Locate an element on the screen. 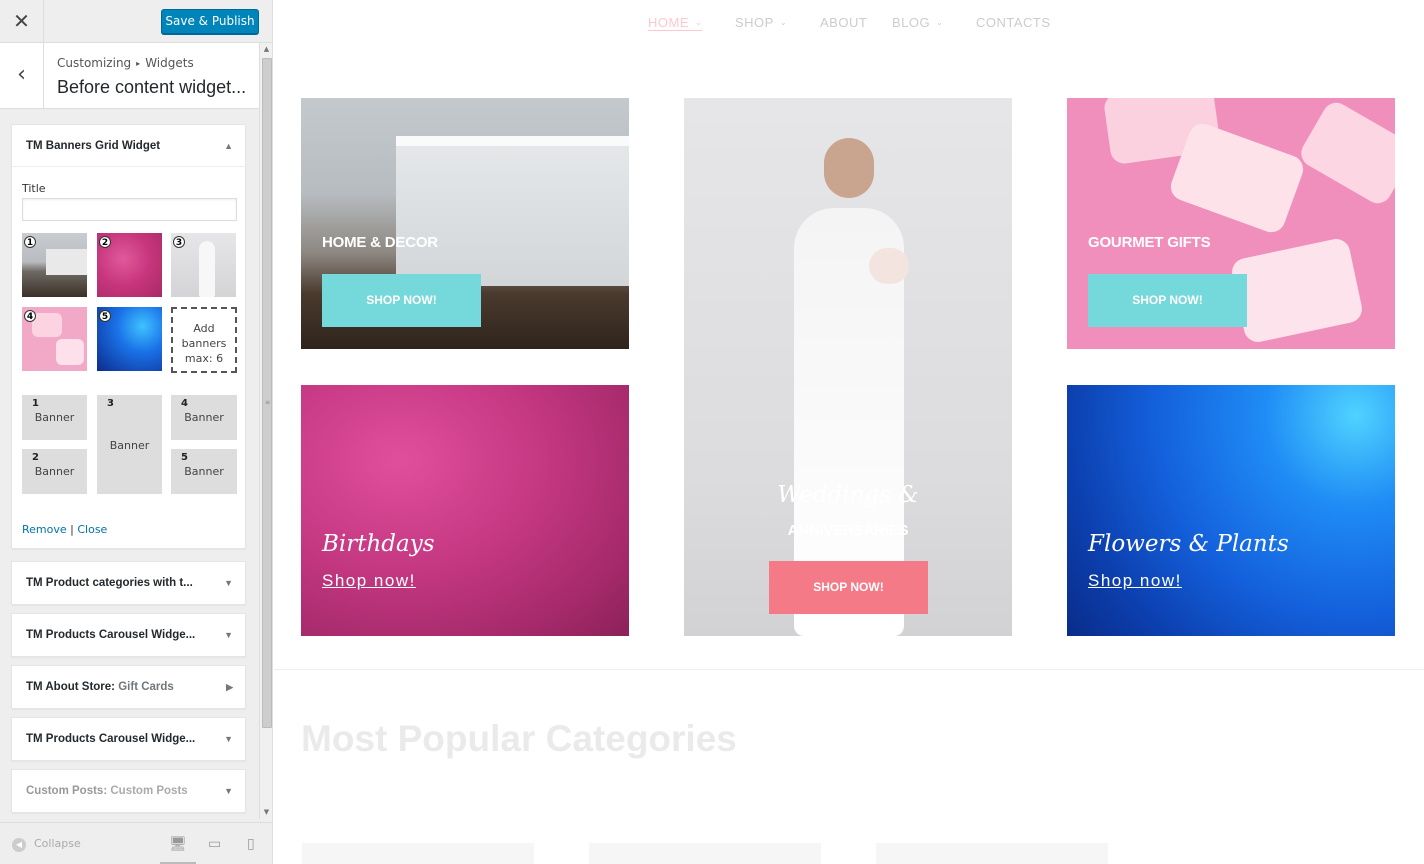  nav-label: HOME is located at coordinates (668, 22).